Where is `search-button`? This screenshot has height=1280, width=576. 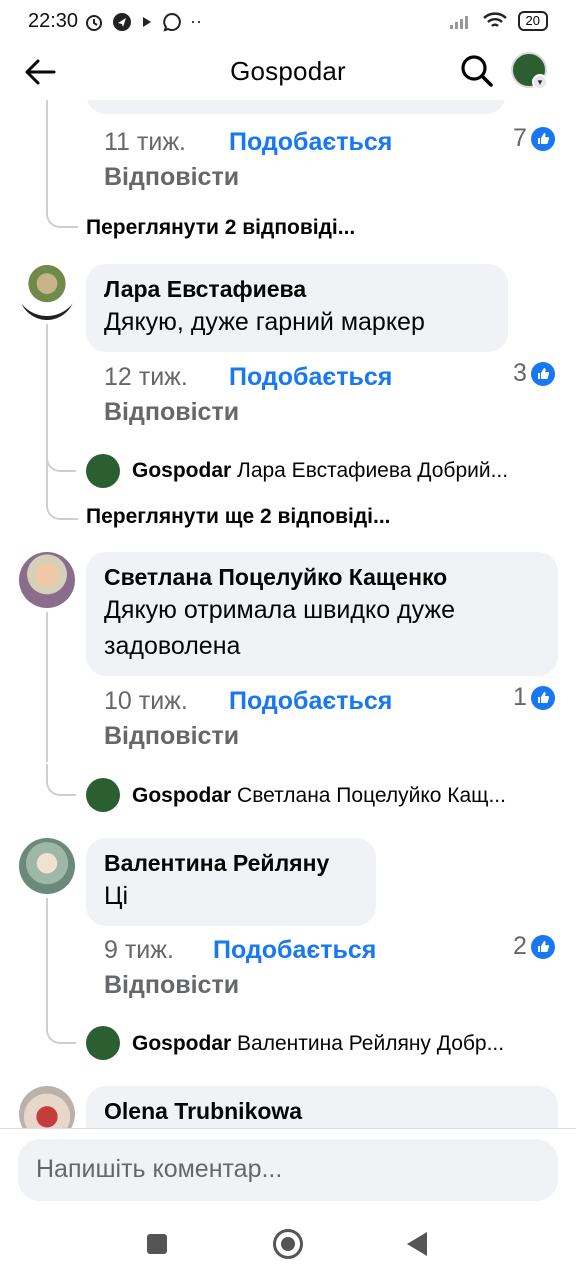 search-button is located at coordinates (477, 71).